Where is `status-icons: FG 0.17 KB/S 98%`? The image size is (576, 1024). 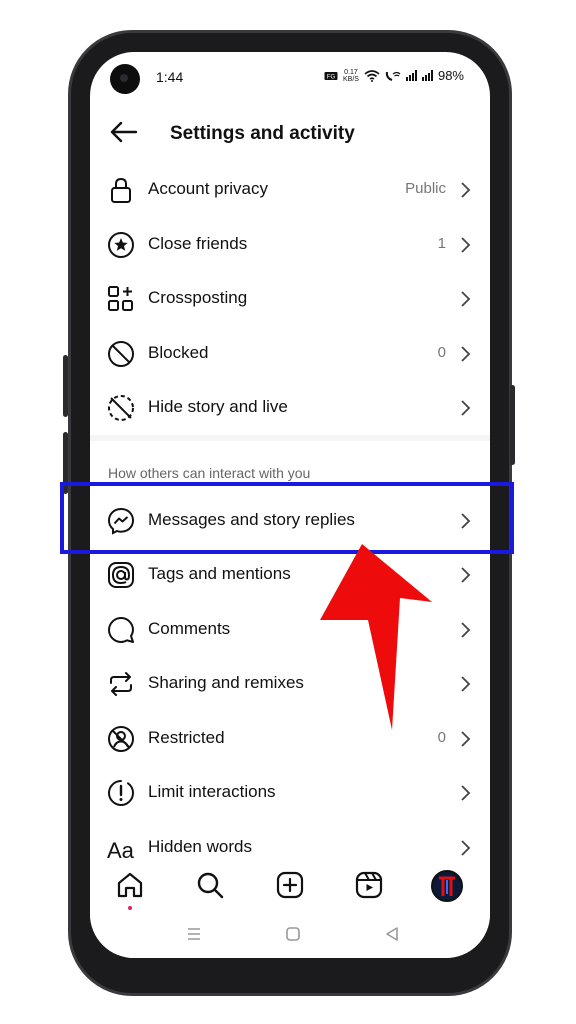
status-icons: FG 0.17 KB/S 98% is located at coordinates (394, 75).